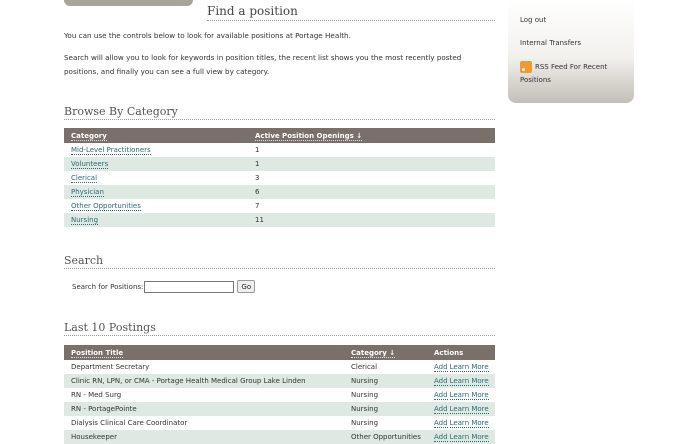 The image size is (700, 444). Describe the element at coordinates (189, 286) in the screenshot. I see `search-input` at that location.